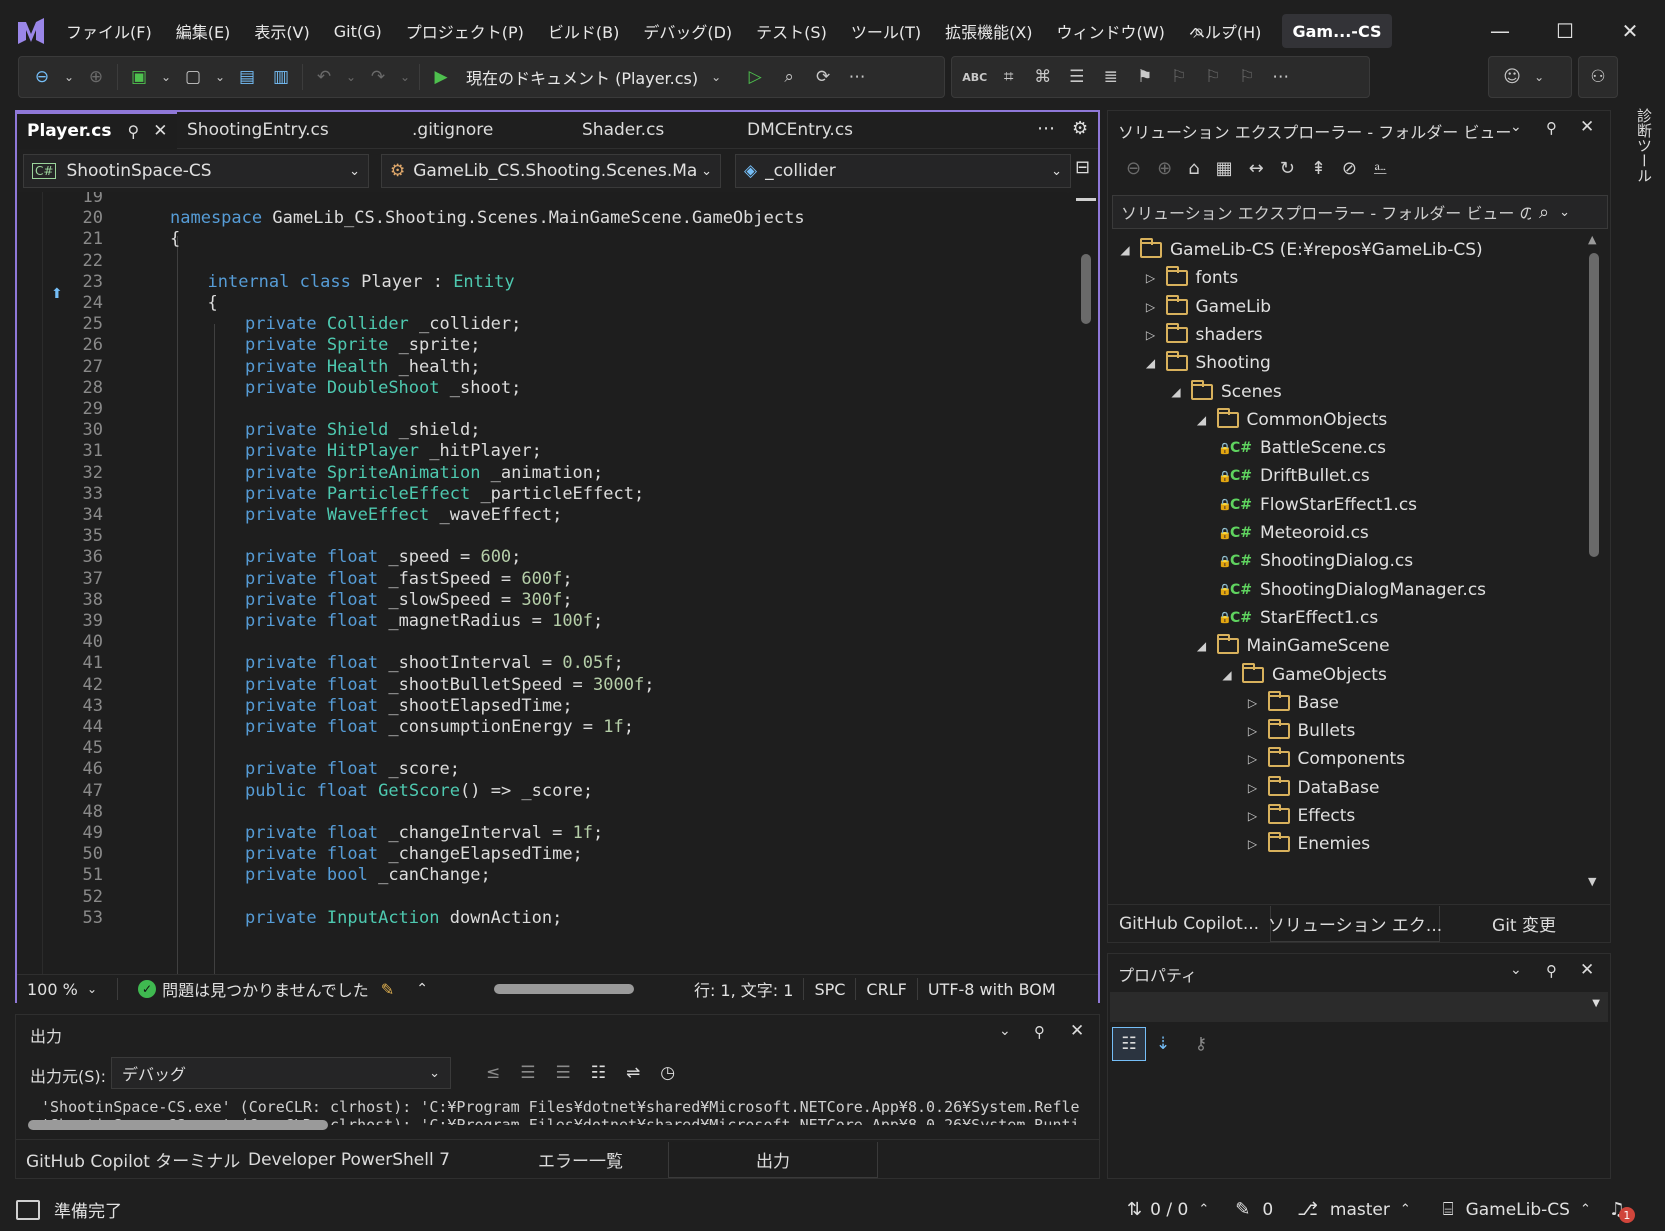 The height and width of the screenshot is (1231, 1665). What do you see at coordinates (1312, 788) in the screenshot?
I see `tree-folder-item: ▷ DataBase` at bounding box center [1312, 788].